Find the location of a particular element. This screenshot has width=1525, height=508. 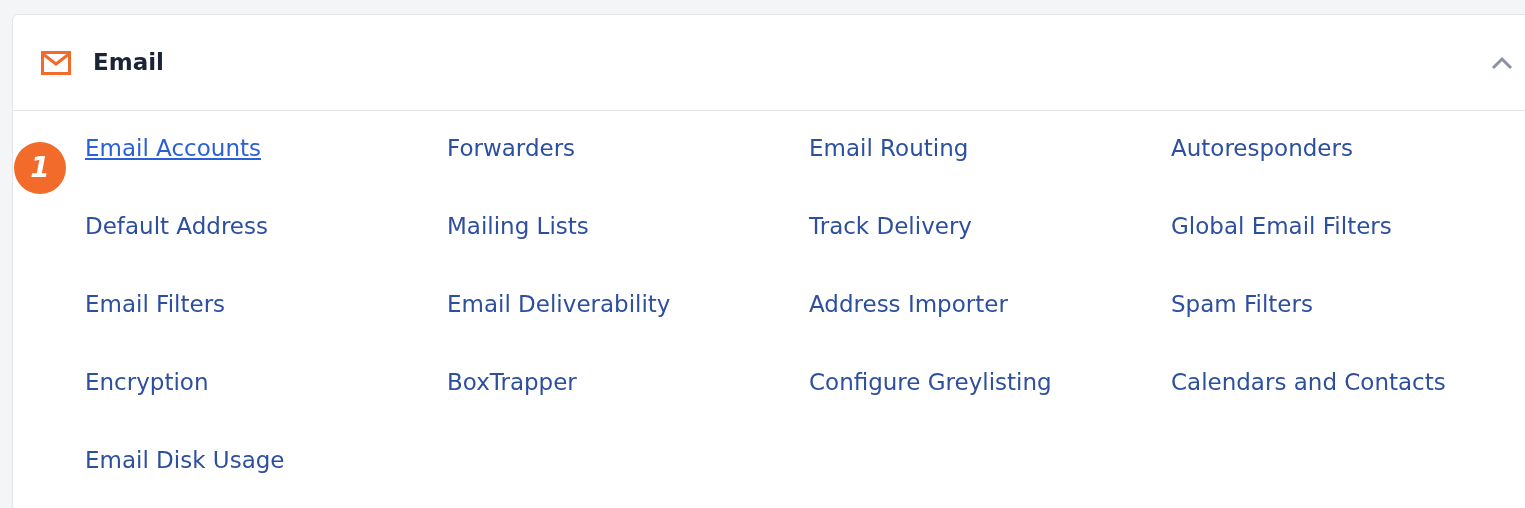

tool-link: Email Deliverability is located at coordinates (559, 332).